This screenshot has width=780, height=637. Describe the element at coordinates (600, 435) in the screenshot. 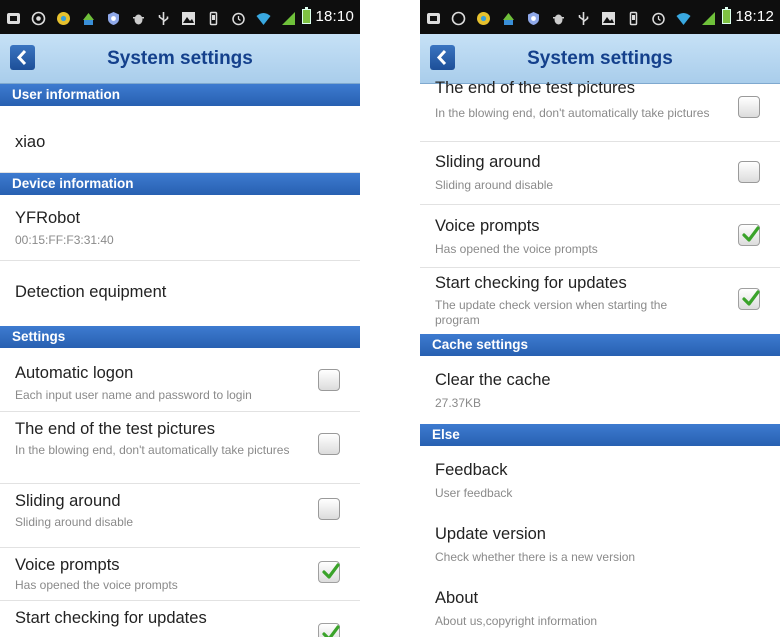

I see `section-header-else: Else` at that location.